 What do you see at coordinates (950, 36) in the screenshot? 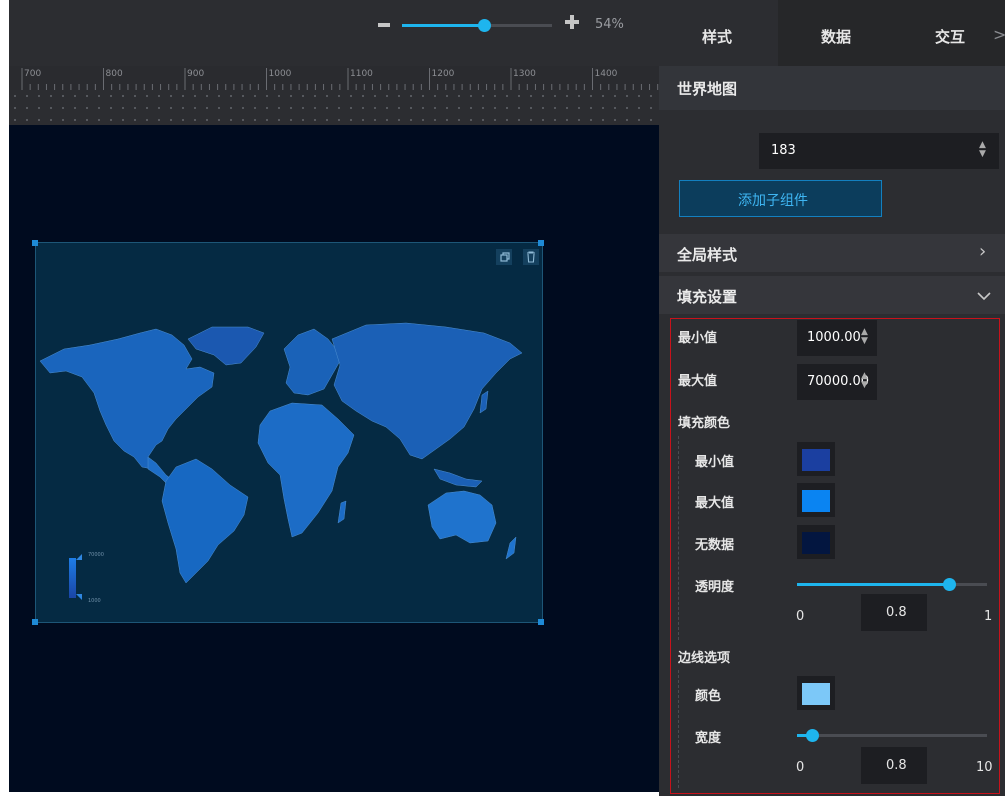
I see `tab-interaction: 交互` at bounding box center [950, 36].